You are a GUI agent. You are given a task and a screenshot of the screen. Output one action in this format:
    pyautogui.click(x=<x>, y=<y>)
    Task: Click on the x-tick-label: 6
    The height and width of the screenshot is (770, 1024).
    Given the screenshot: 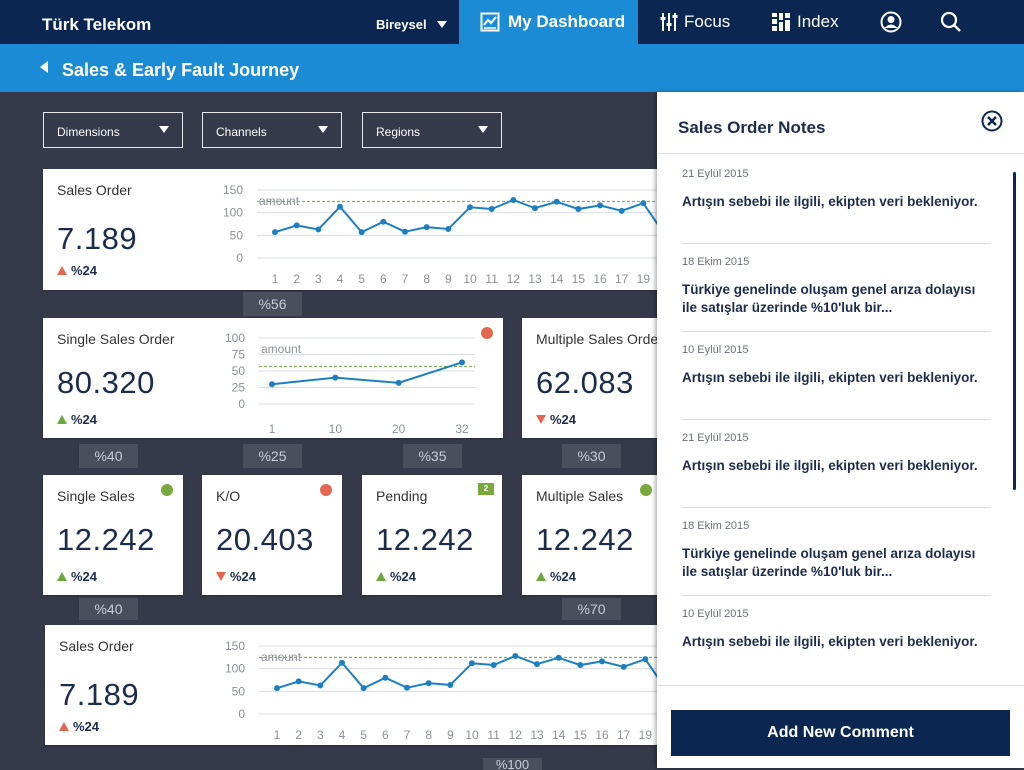 What is the action you would take?
    pyautogui.click(x=383, y=279)
    